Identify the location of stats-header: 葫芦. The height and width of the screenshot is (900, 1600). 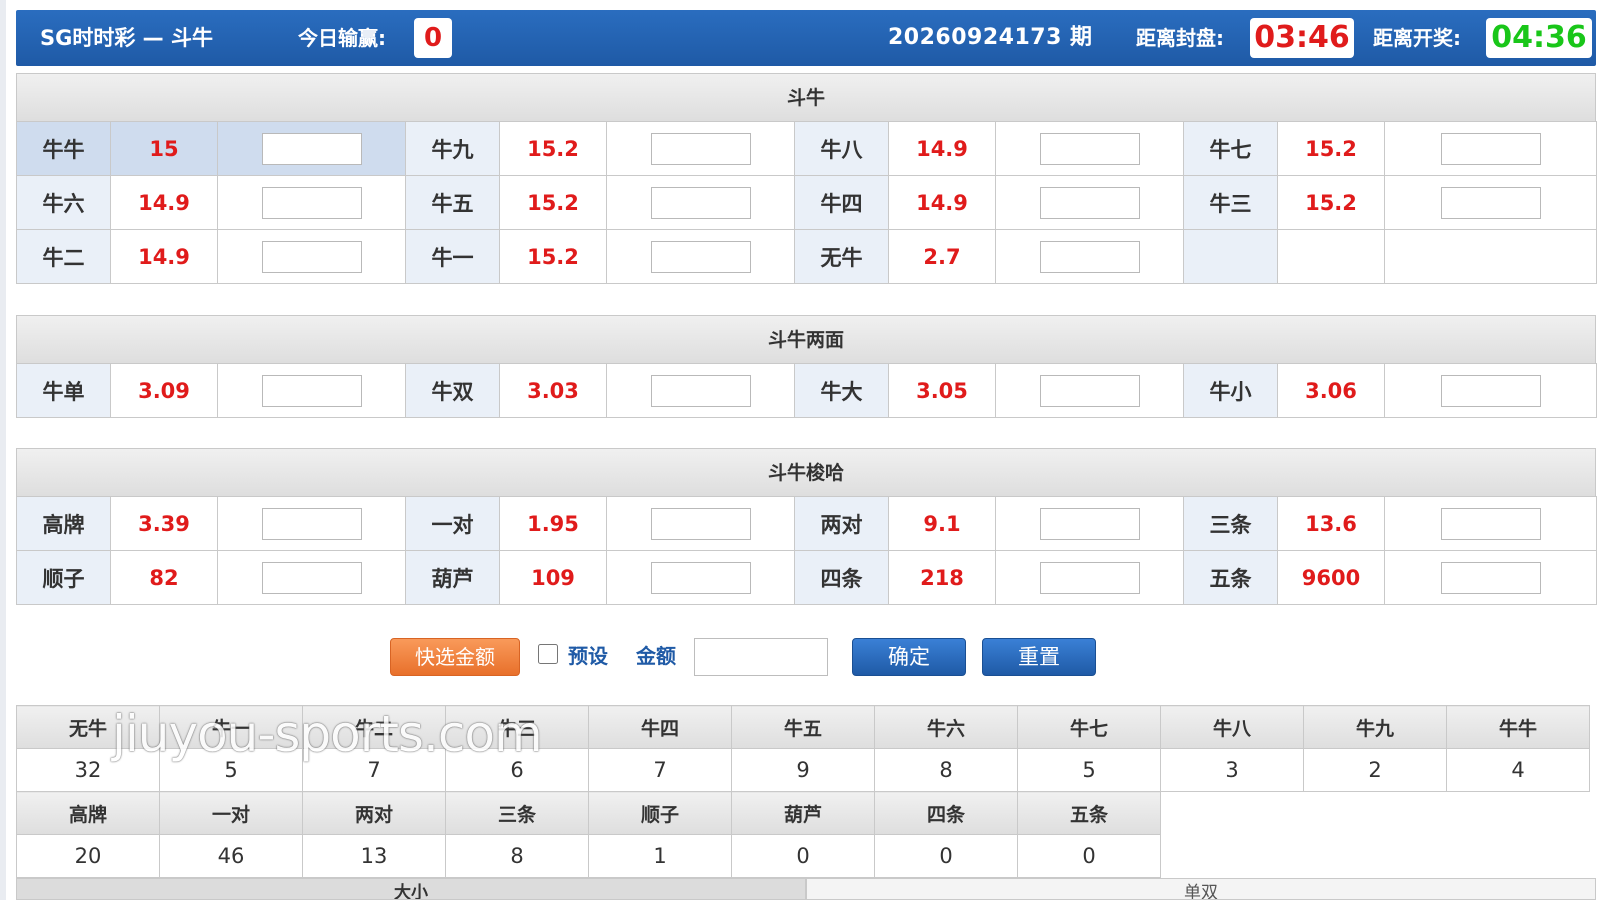
(803, 813).